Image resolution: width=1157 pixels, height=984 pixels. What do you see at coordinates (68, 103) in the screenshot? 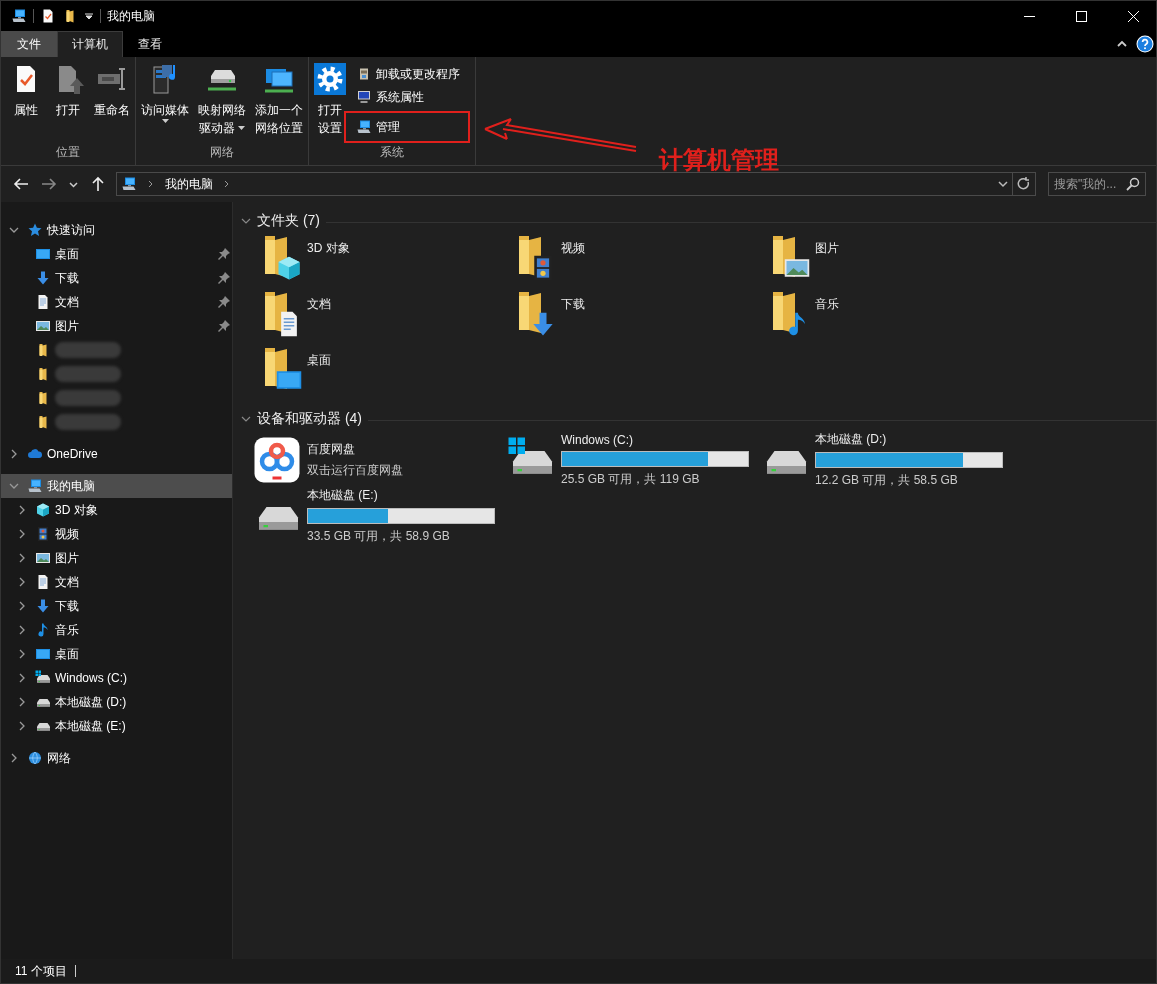
I see `ribbon-command: 打开` at bounding box center [68, 103].